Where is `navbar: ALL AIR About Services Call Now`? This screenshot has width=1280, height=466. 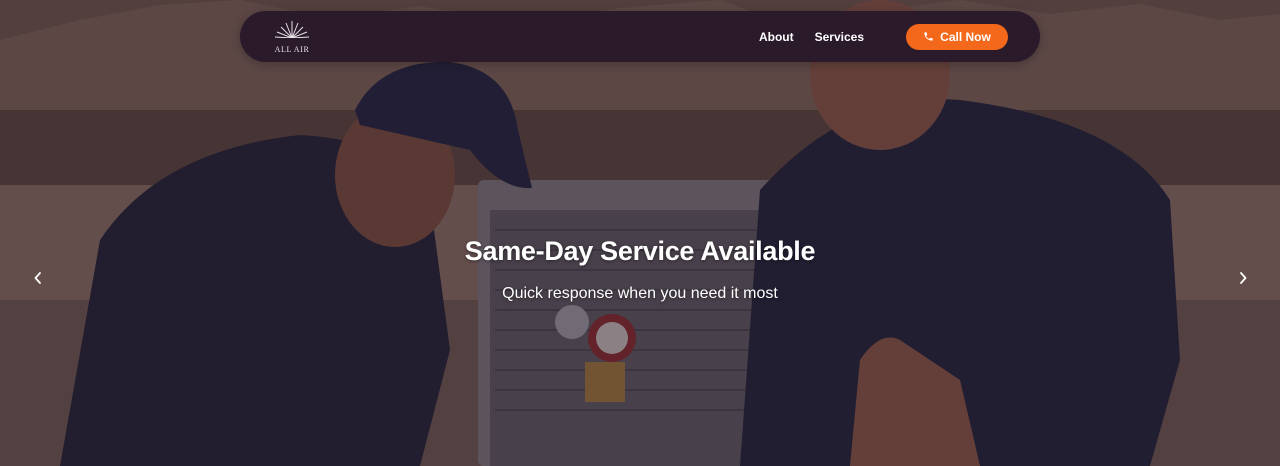
navbar: ALL AIR About Services Call Now is located at coordinates (640, 36).